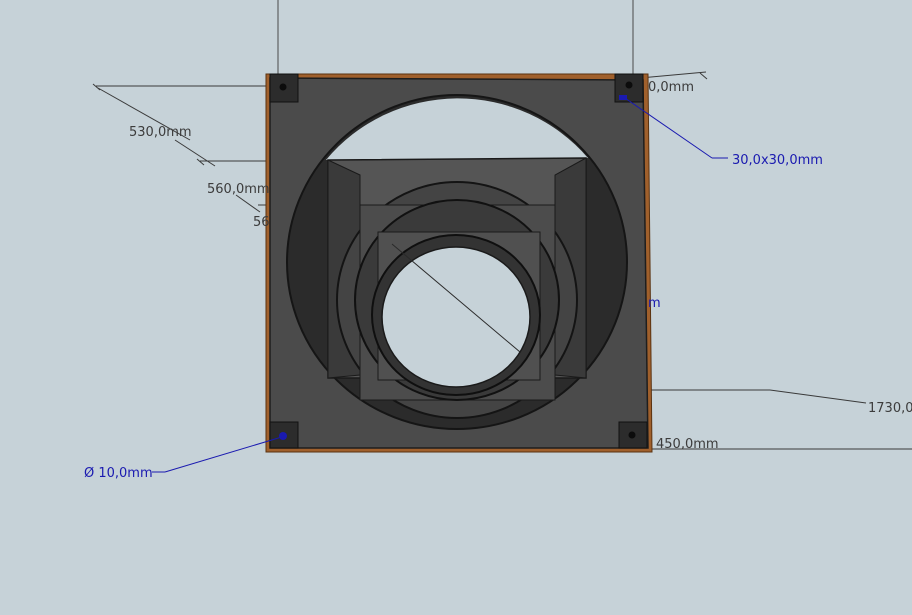  I want to click on dimension-label-530: 530,0mm, so click(160, 132).